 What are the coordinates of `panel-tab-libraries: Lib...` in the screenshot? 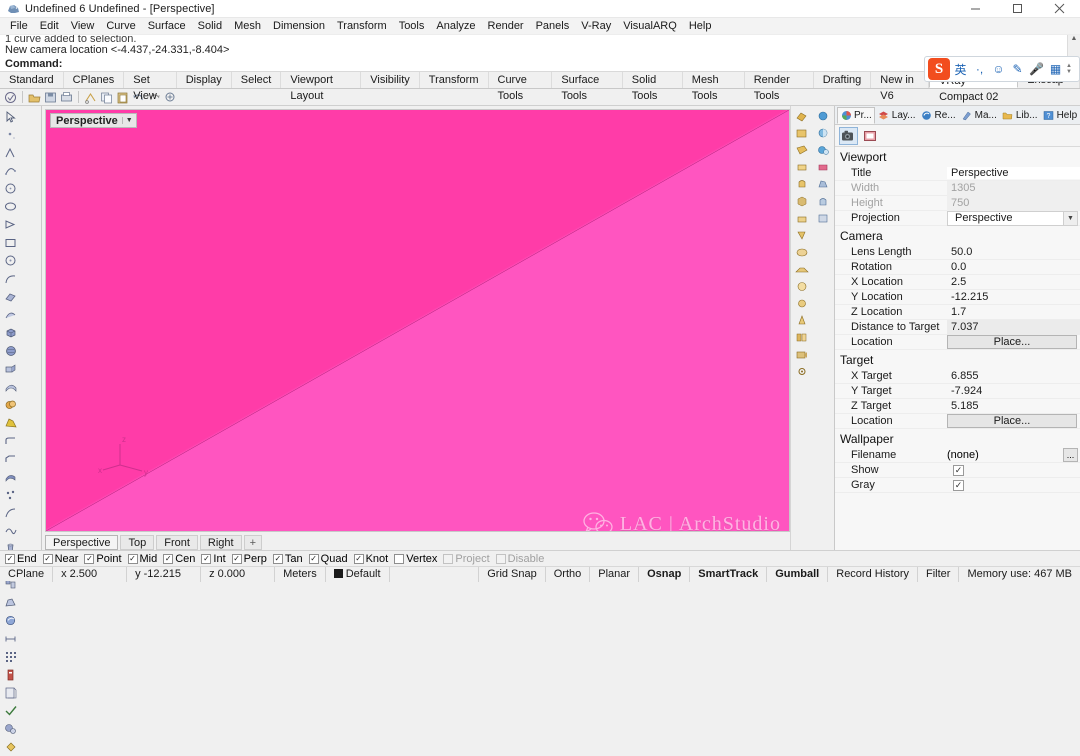 It's located at (1020, 115).